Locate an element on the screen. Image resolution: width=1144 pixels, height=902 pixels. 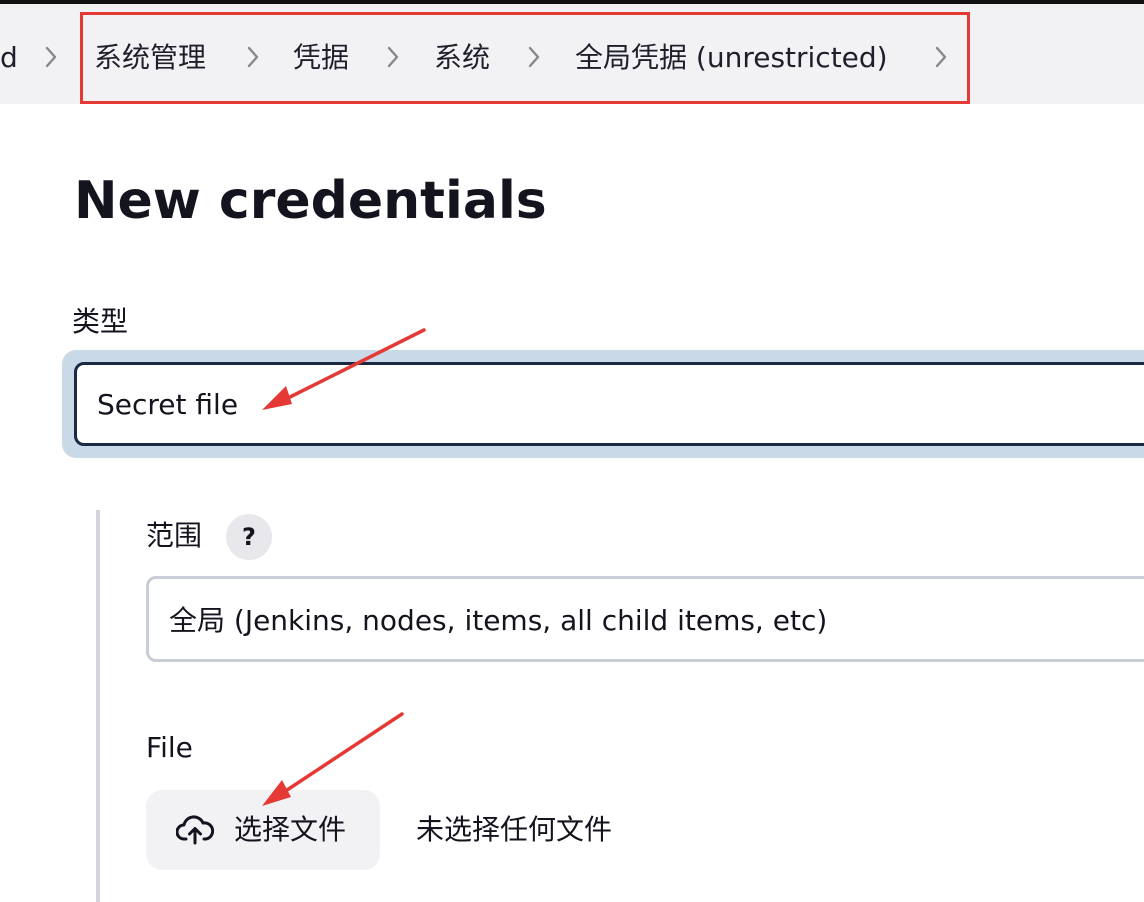
chevron-right-icon is located at coordinates (51, 57).